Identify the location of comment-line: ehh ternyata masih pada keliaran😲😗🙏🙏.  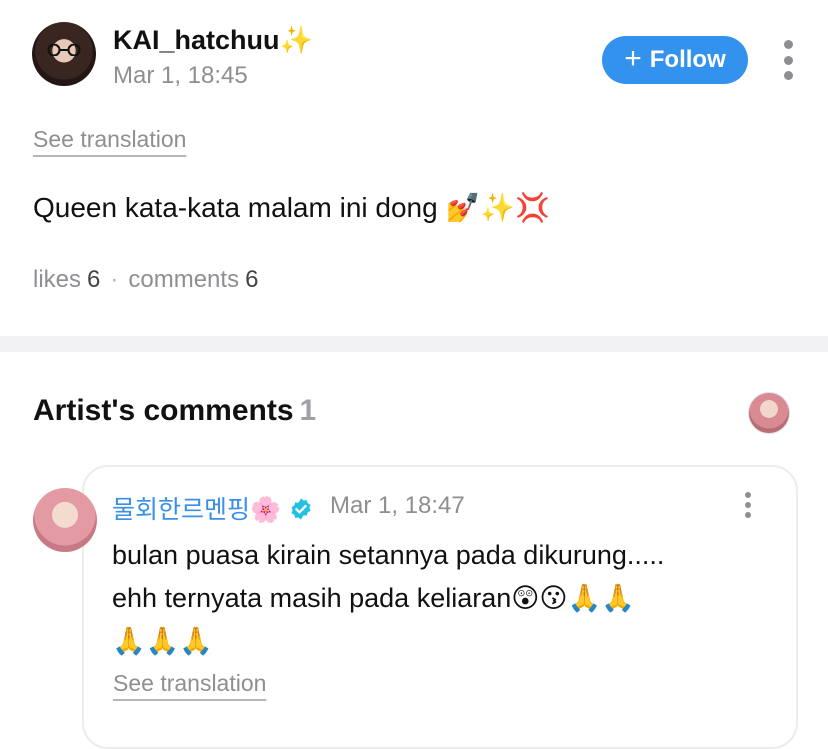
(373, 598).